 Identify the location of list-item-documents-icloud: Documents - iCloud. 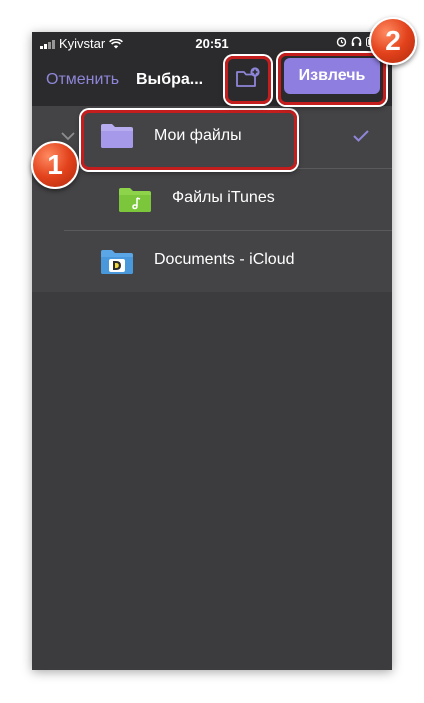
(212, 261).